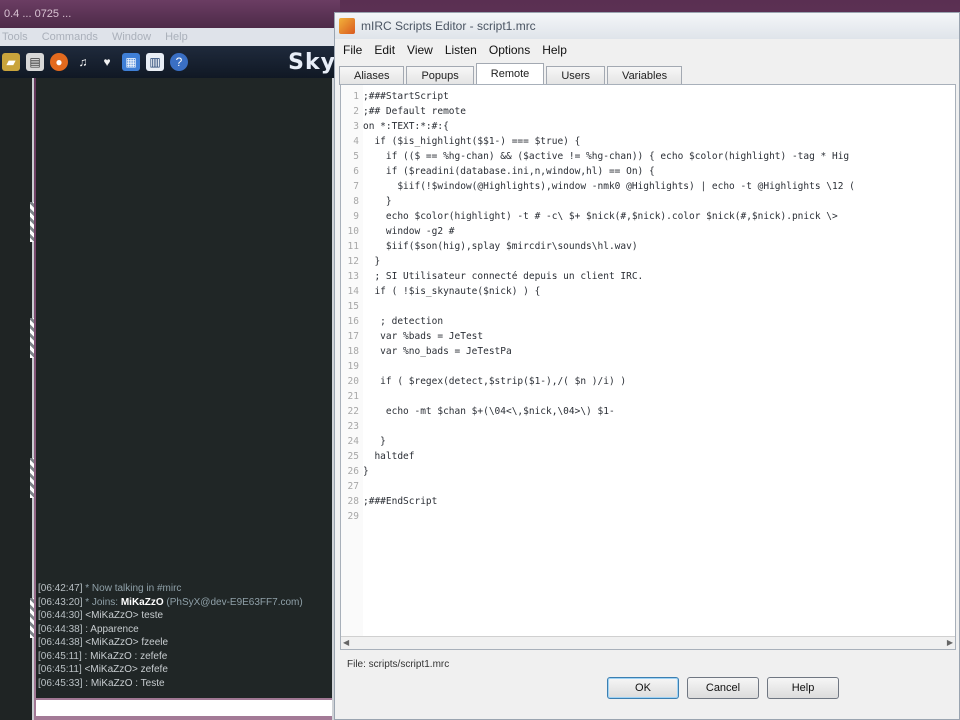 This screenshot has height=720, width=960. Describe the element at coordinates (155, 62) in the screenshot. I see `list-icon: ▥` at that location.